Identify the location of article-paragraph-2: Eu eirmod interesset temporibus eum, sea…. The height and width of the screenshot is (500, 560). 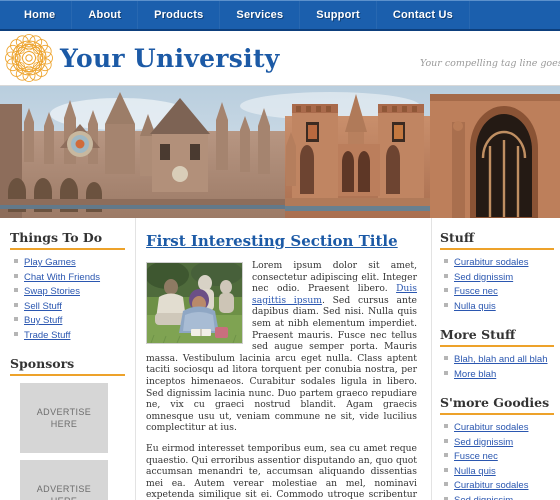
(281, 471).